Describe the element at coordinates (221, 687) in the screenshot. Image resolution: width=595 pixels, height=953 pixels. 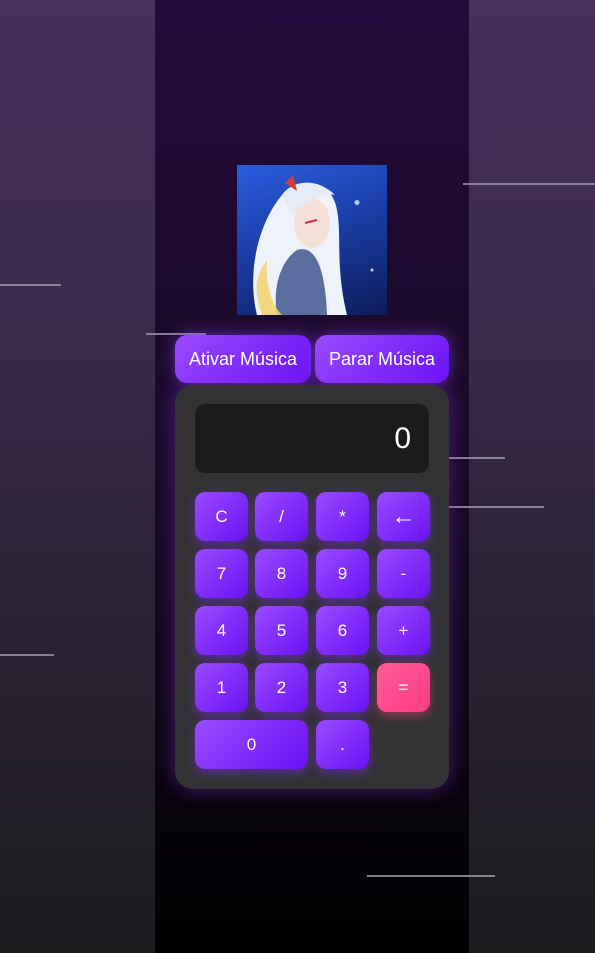
I see `digit-1-button: 1` at that location.